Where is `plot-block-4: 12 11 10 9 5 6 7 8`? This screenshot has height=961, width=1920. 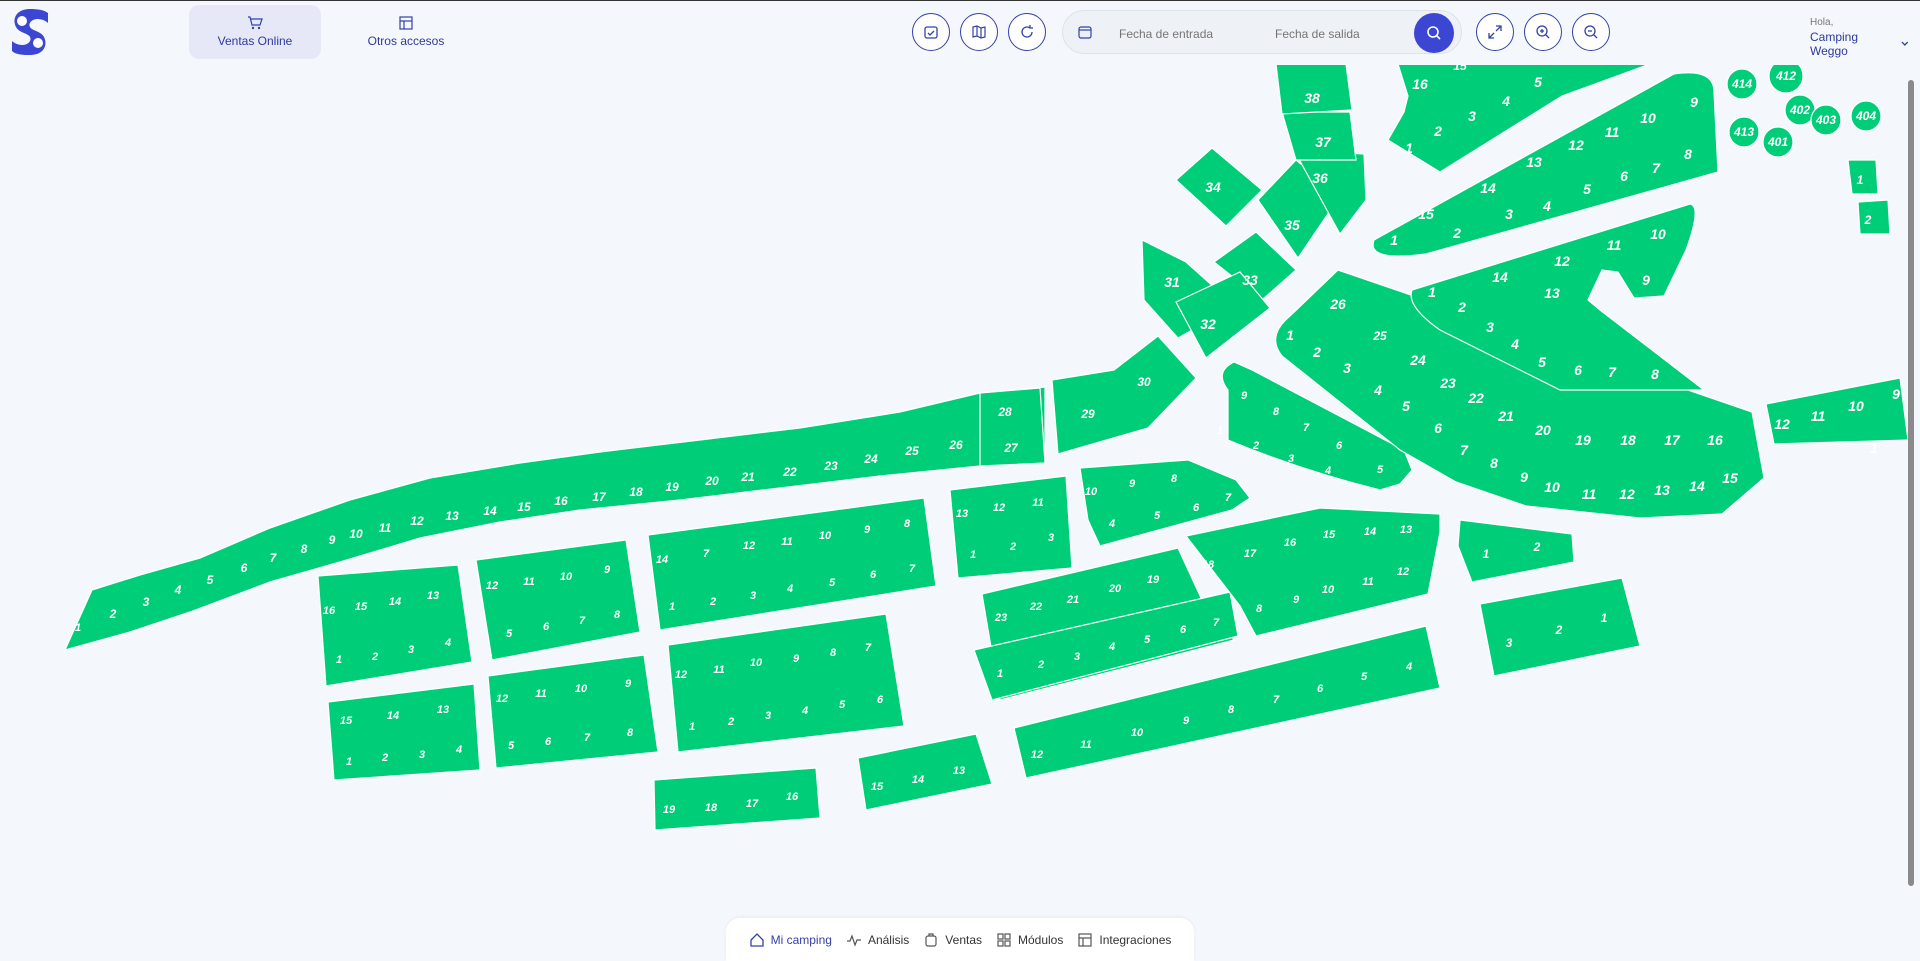 plot-block-4: 12 11 10 9 5 6 7 8 is located at coordinates (573, 711).